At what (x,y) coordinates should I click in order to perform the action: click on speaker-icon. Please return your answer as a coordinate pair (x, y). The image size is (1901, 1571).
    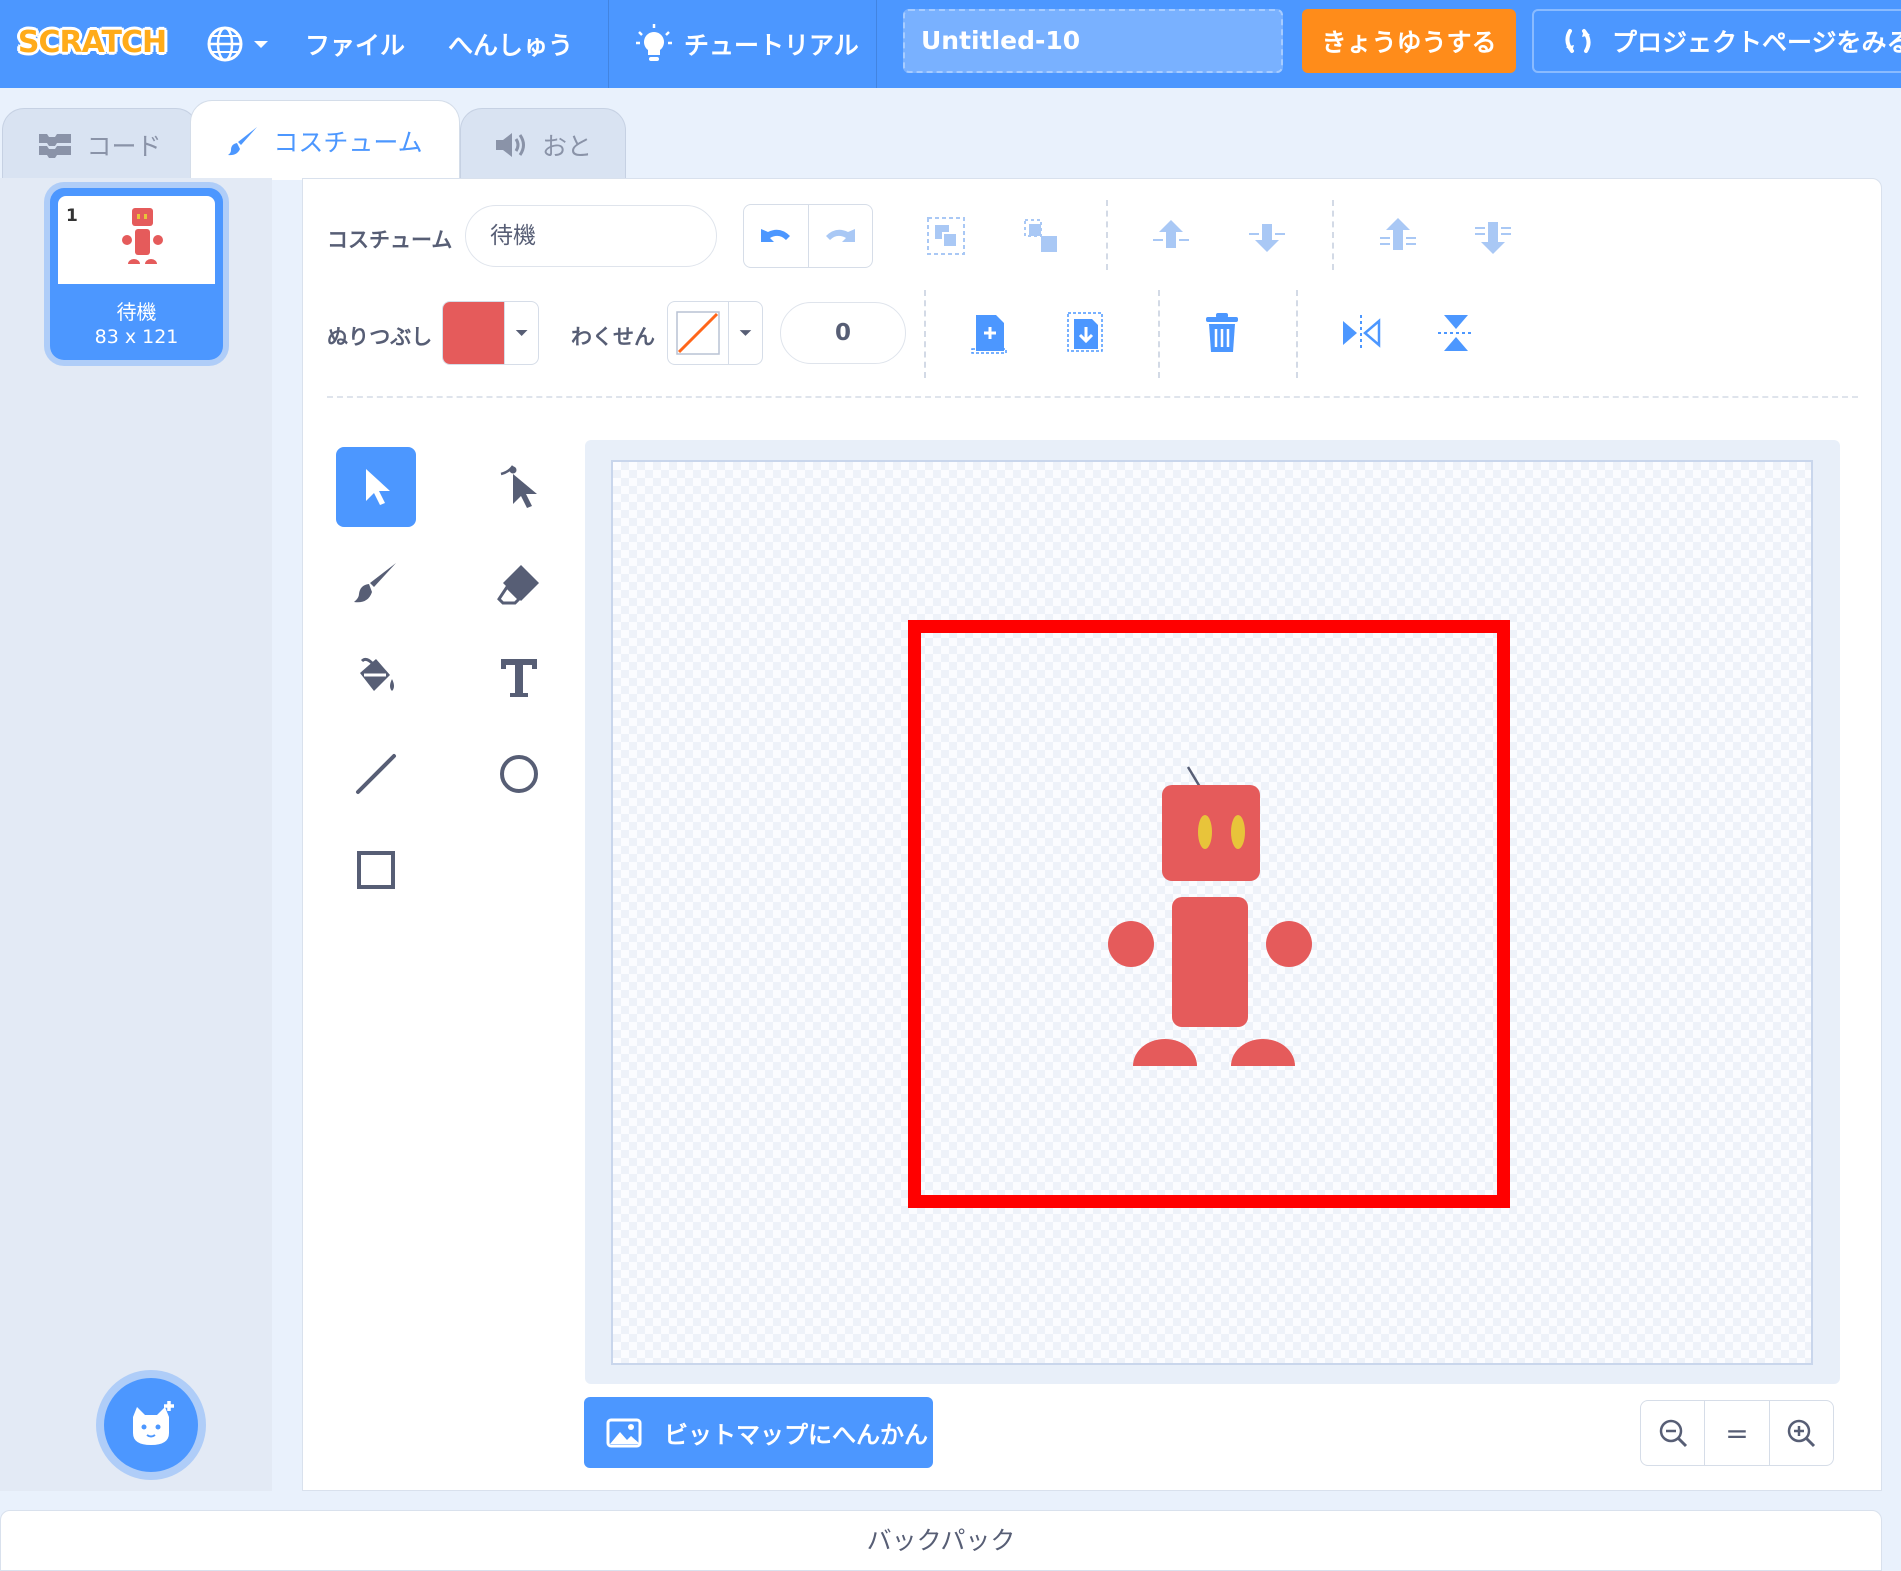
    Looking at the image, I should click on (510, 144).